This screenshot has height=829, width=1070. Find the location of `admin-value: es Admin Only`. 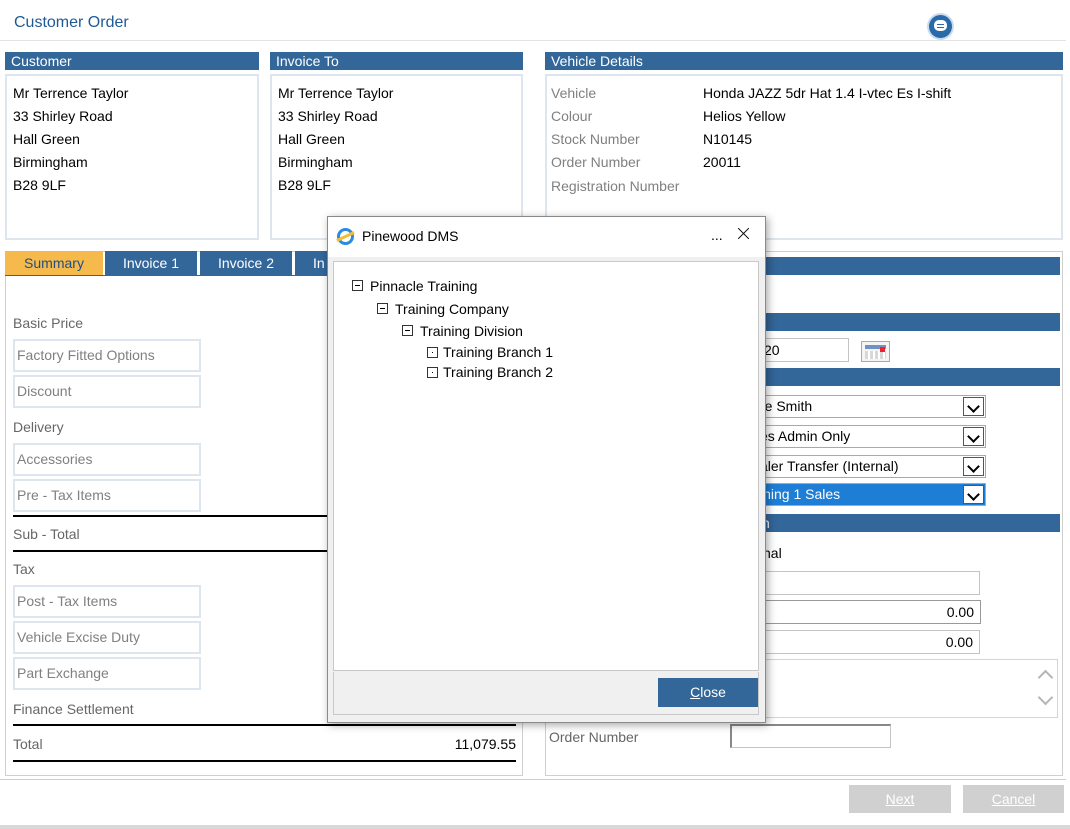

admin-value: es Admin Only is located at coordinates (805, 436).